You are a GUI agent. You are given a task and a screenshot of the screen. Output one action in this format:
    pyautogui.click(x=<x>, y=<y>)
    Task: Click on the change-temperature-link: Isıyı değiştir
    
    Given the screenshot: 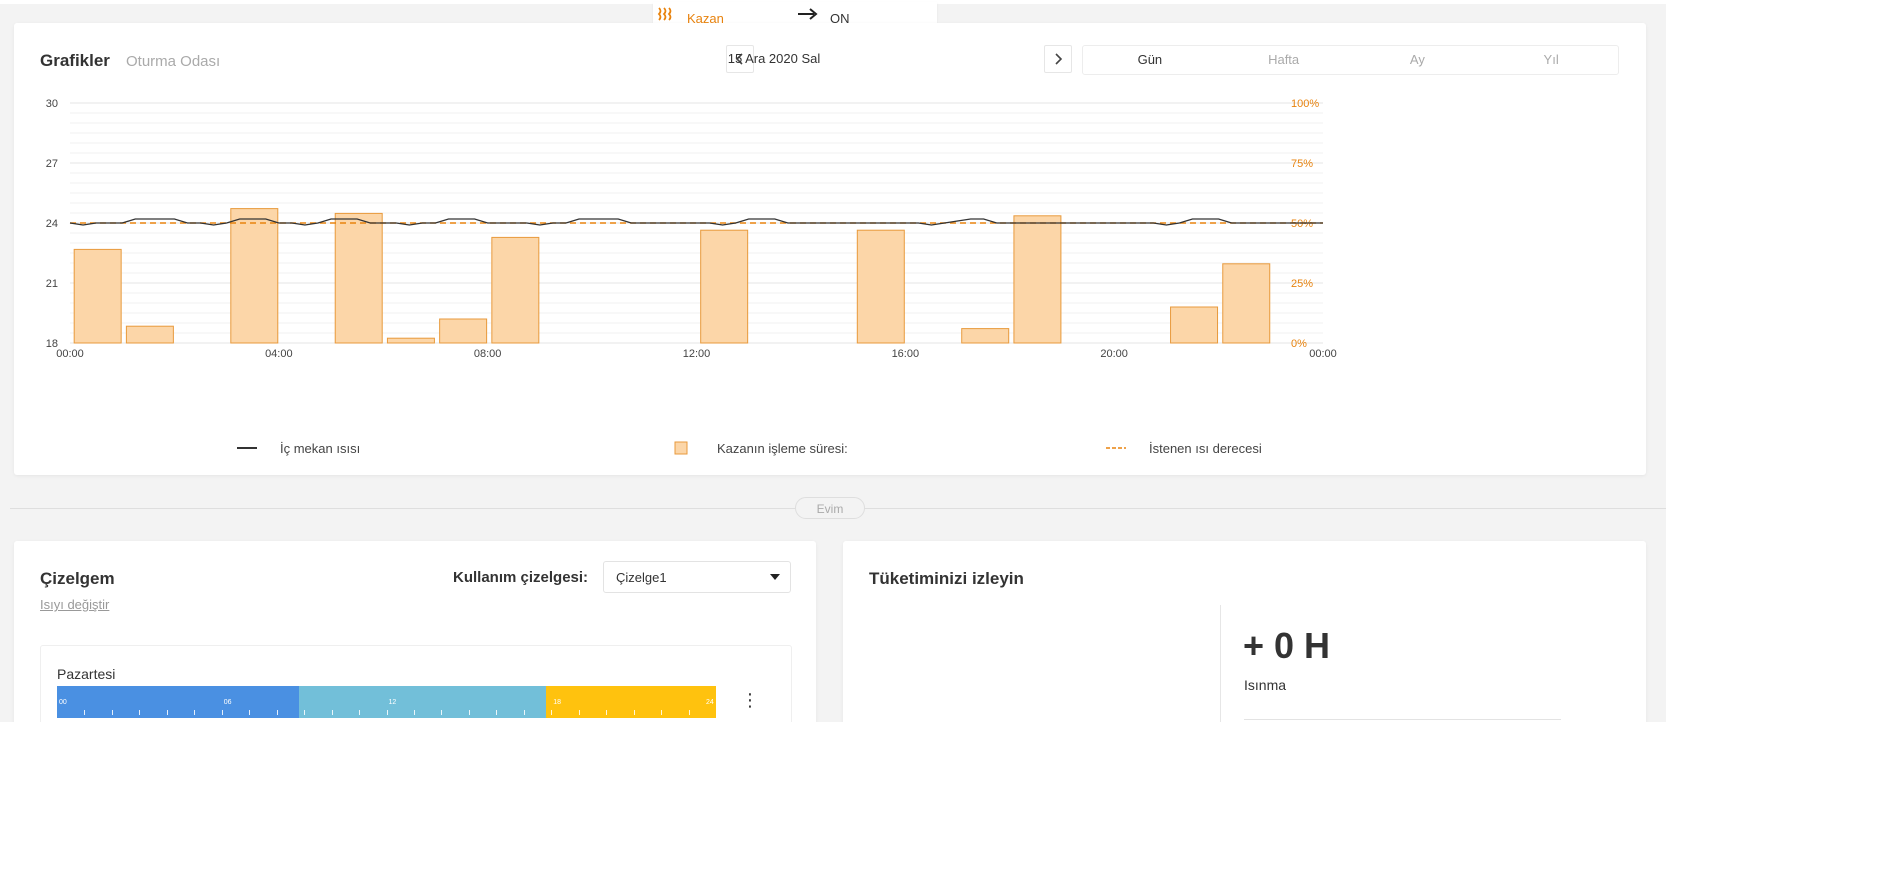 What is the action you would take?
    pyautogui.click(x=74, y=604)
    